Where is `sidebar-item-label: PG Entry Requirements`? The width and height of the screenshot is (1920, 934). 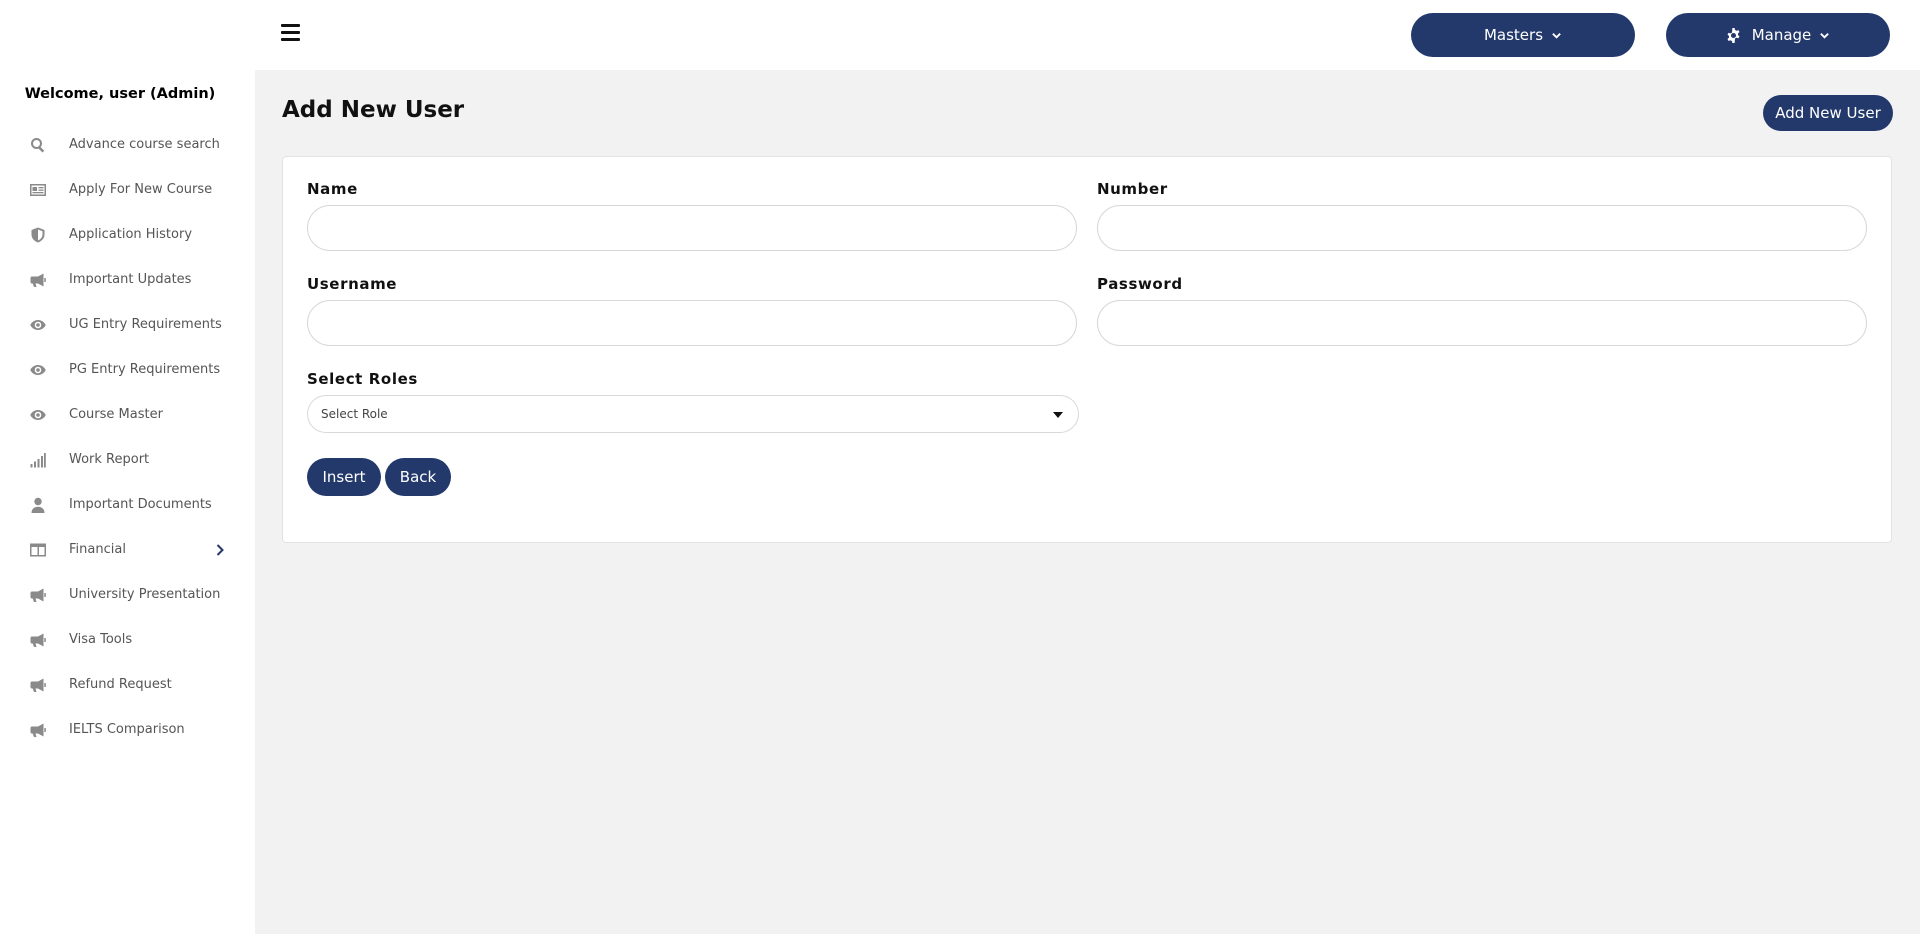 sidebar-item-label: PG Entry Requirements is located at coordinates (145, 369).